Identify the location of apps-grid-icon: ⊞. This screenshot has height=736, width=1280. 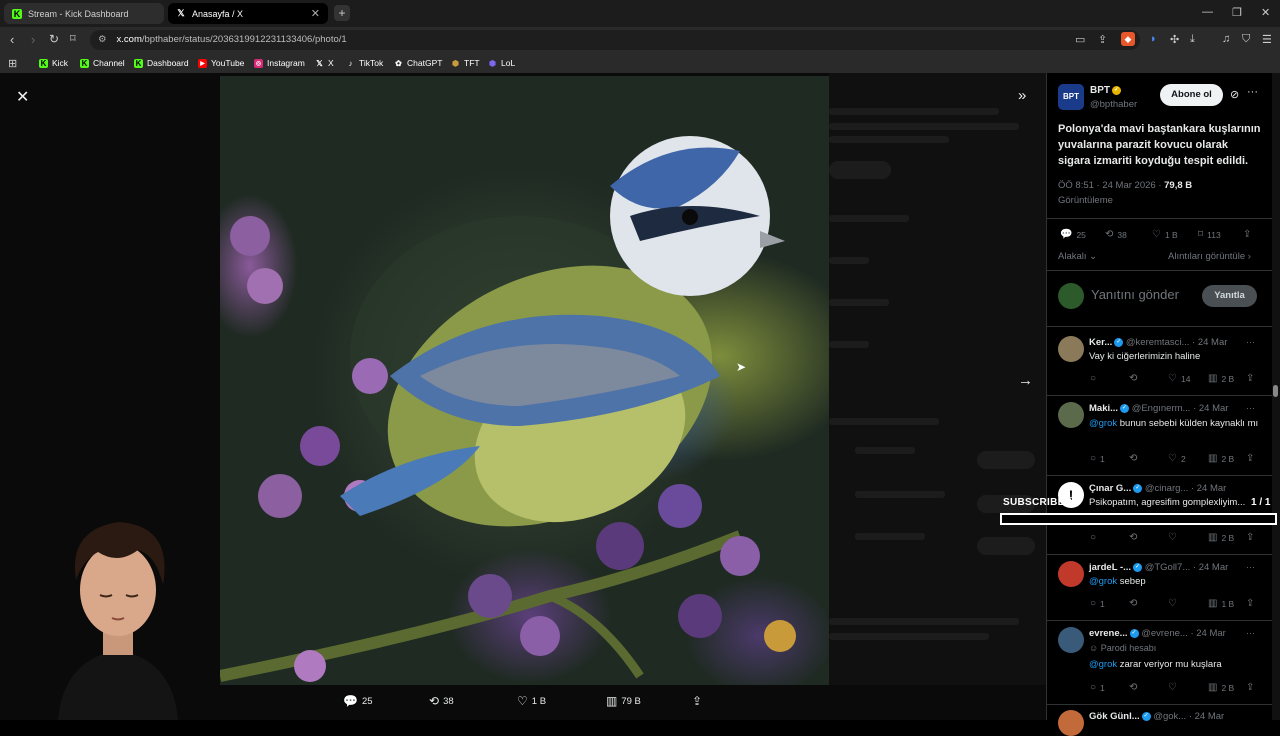
(12, 63).